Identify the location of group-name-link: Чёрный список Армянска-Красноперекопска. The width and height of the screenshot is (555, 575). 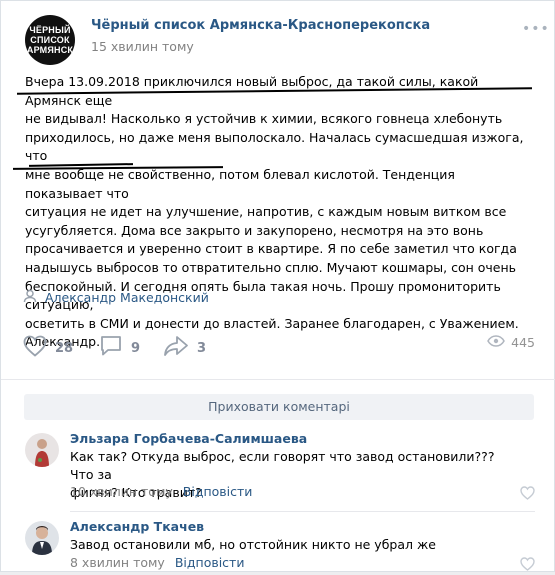
(260, 25).